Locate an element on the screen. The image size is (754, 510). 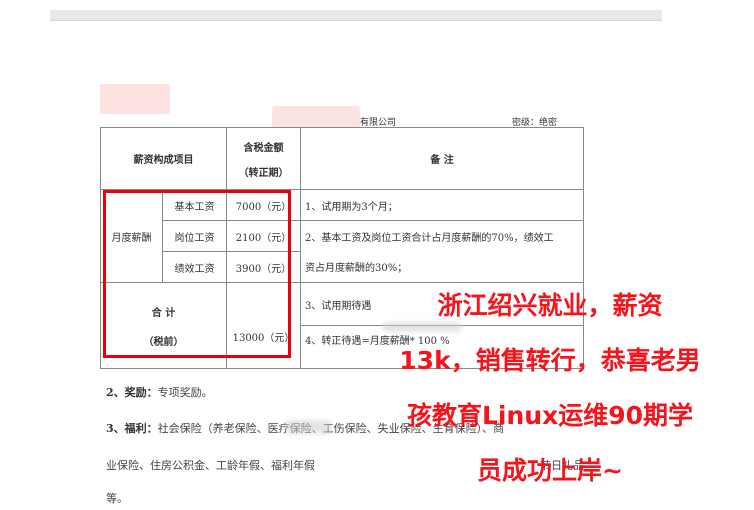
header-notes: 备 注 is located at coordinates (442, 158).